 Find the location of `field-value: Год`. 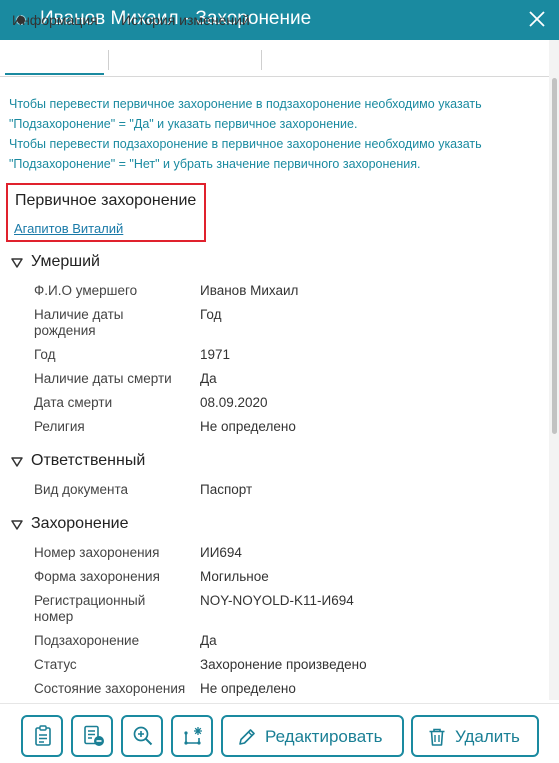

field-value: Год is located at coordinates (211, 314).